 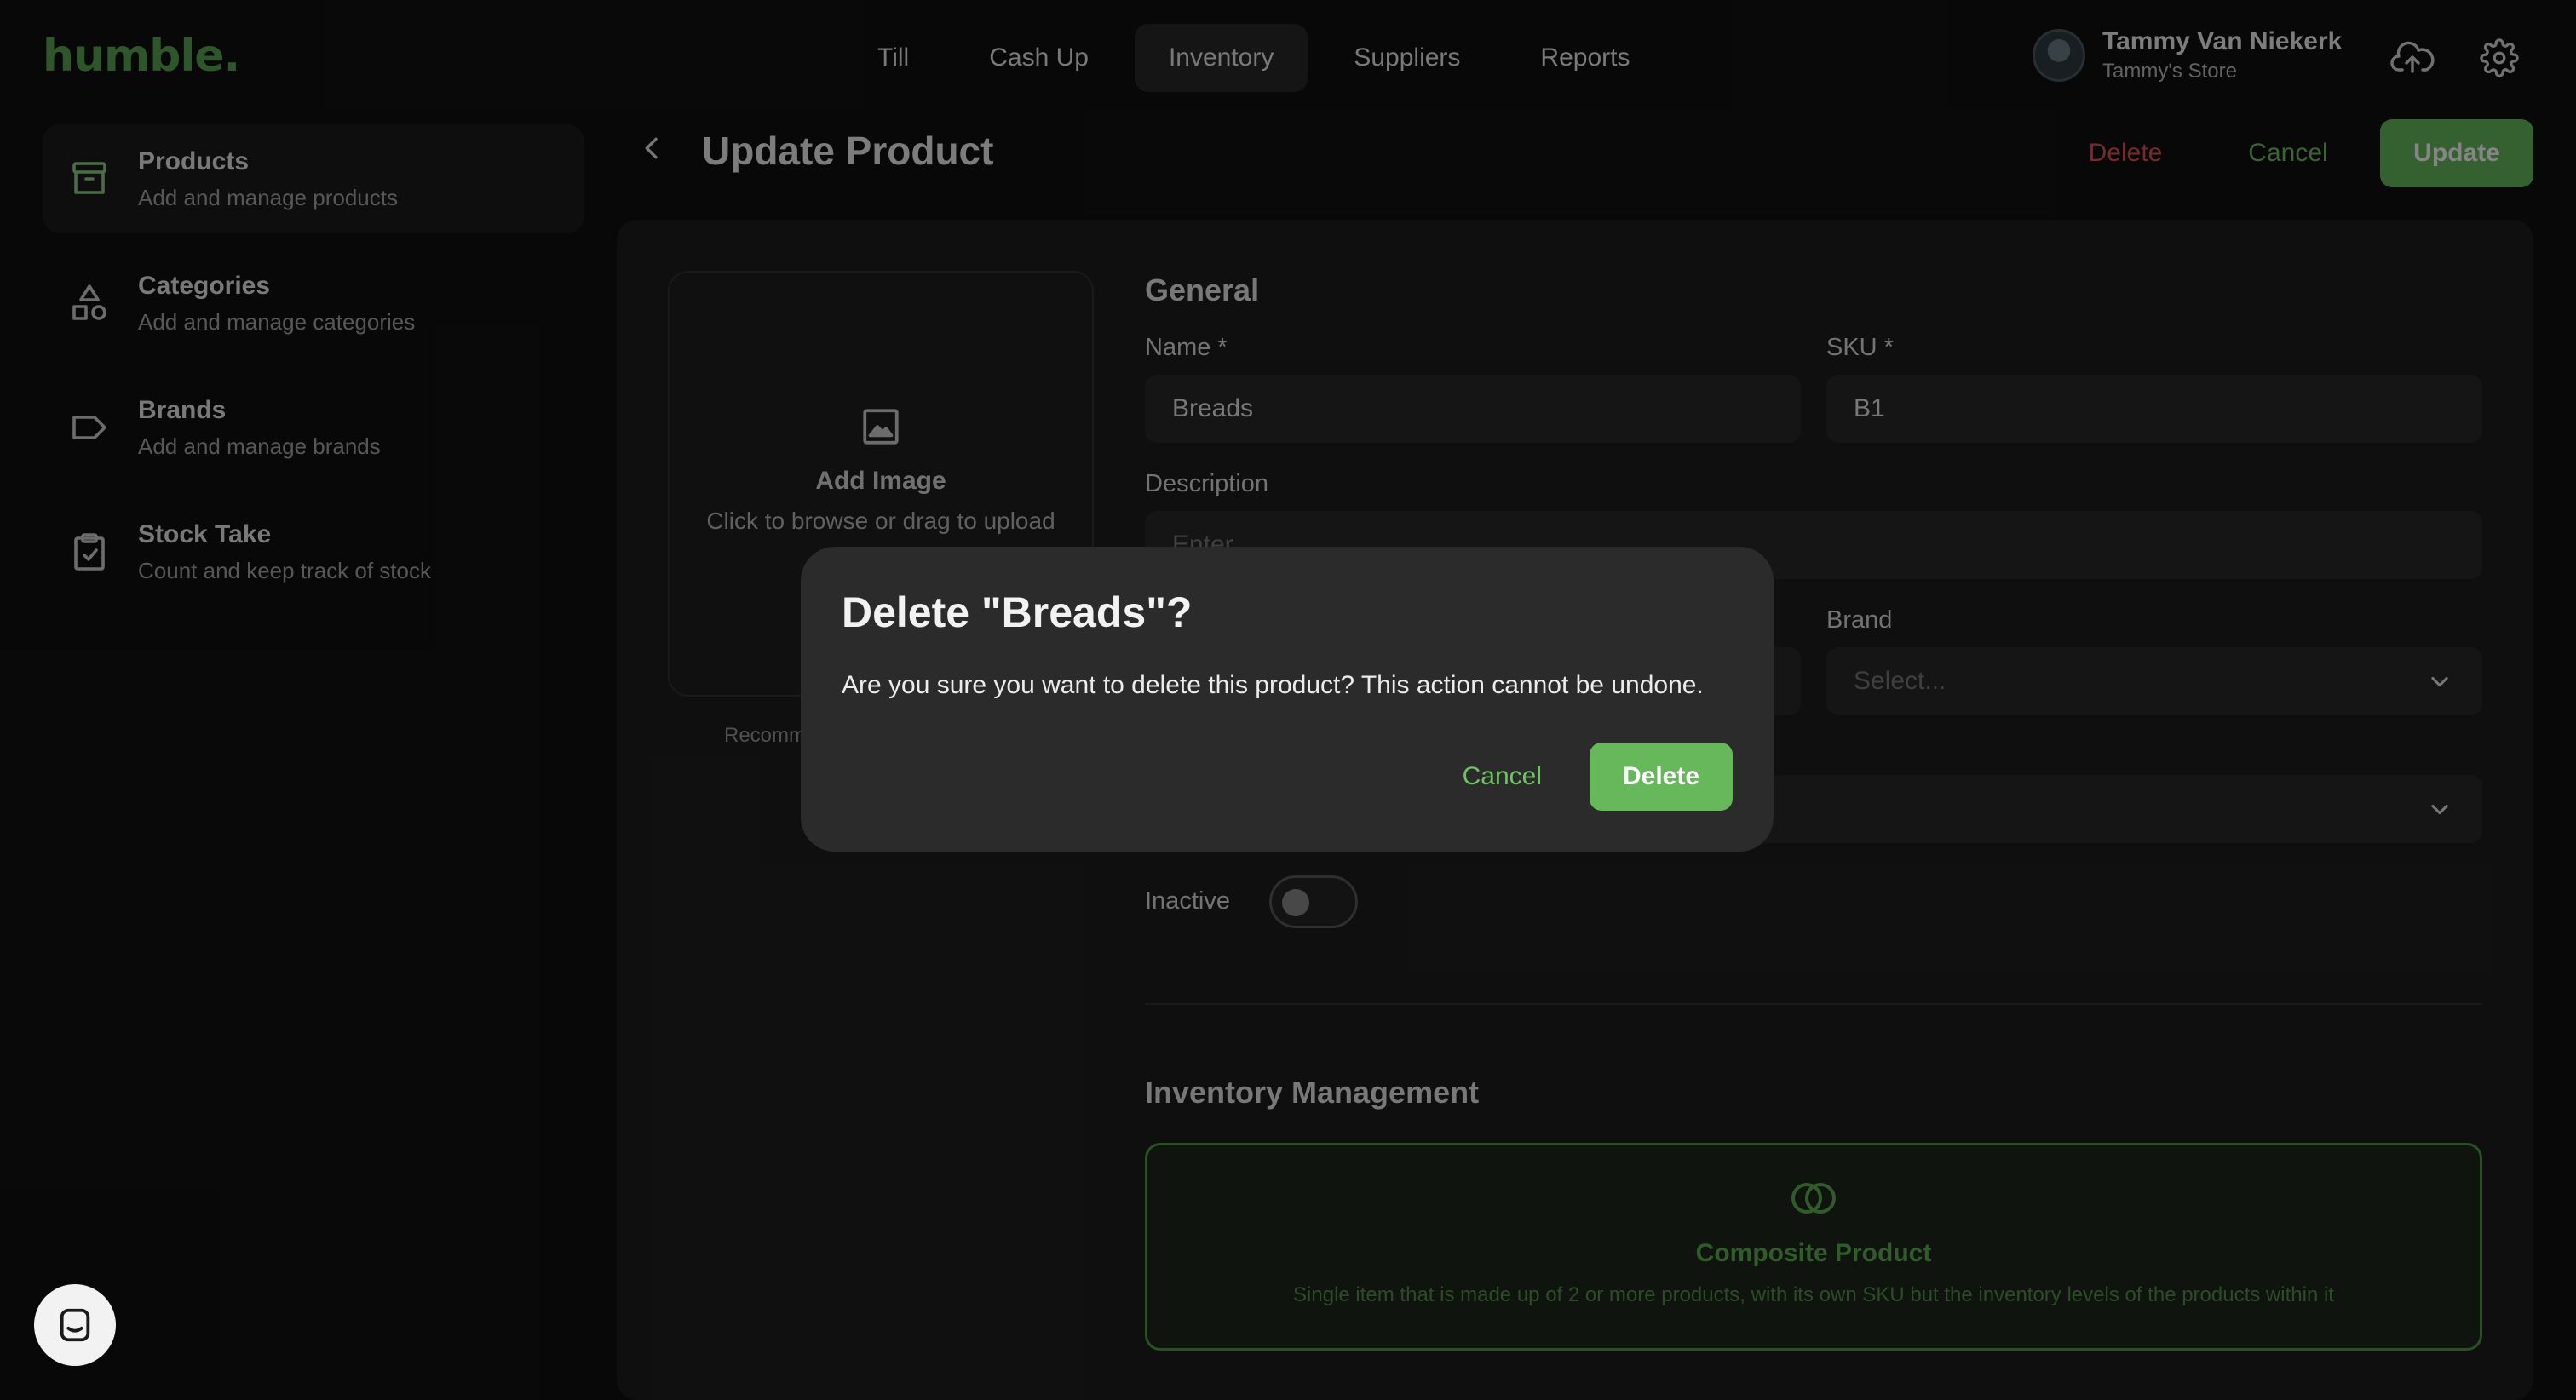 I want to click on chat-icon, so click(x=75, y=1325).